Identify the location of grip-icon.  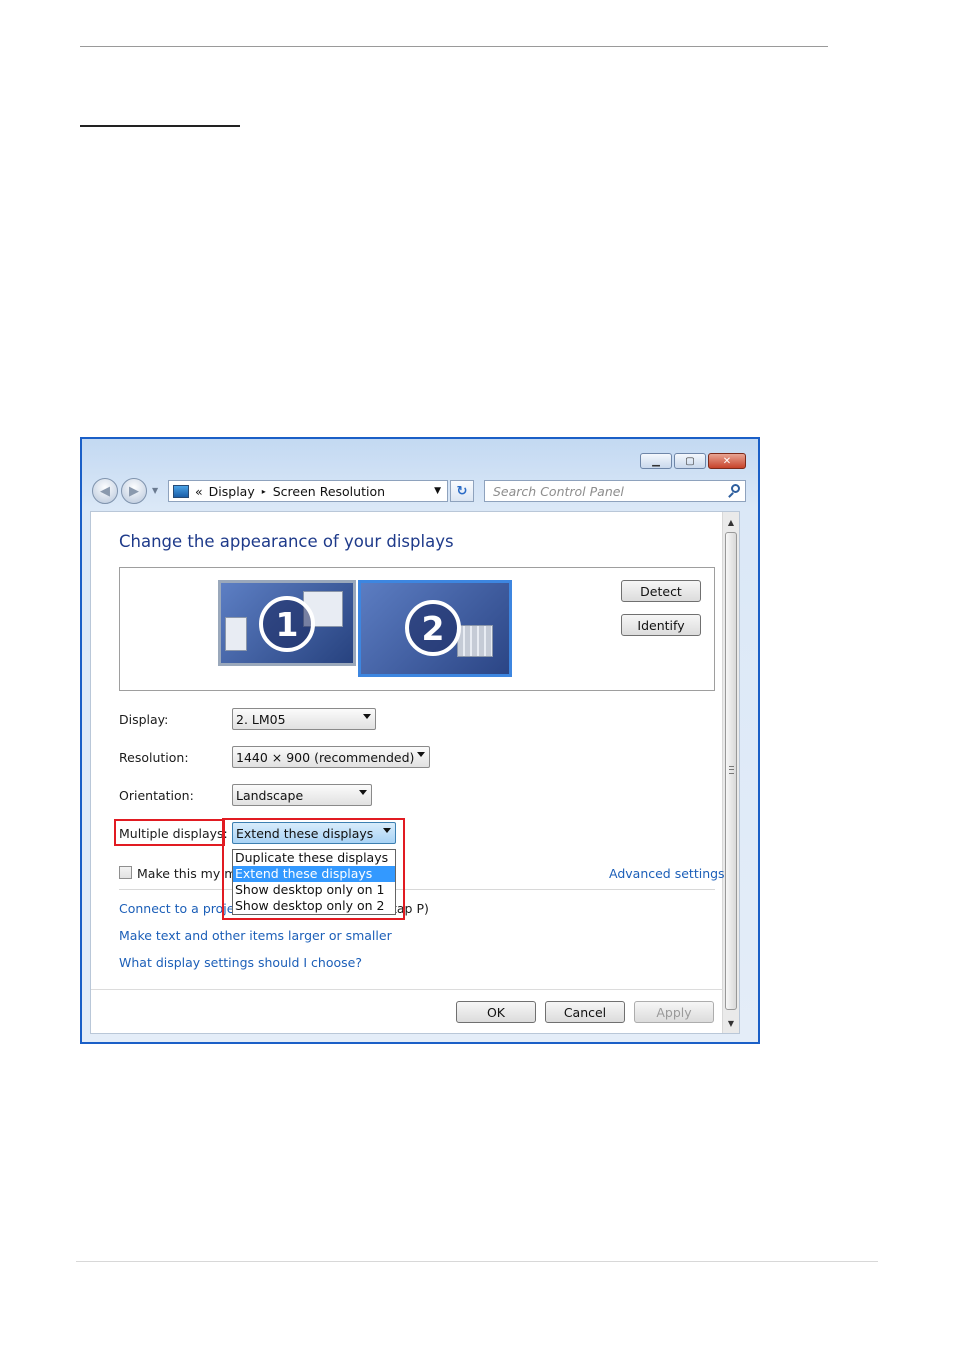
(731, 770).